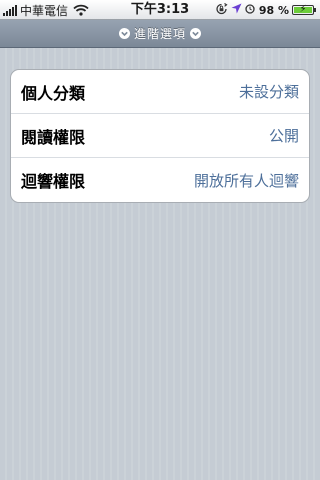 The height and width of the screenshot is (480, 320). Describe the element at coordinates (160, 180) in the screenshot. I see `setting-row-comment-permission: 迴響權限 開放所有人迴響` at that location.